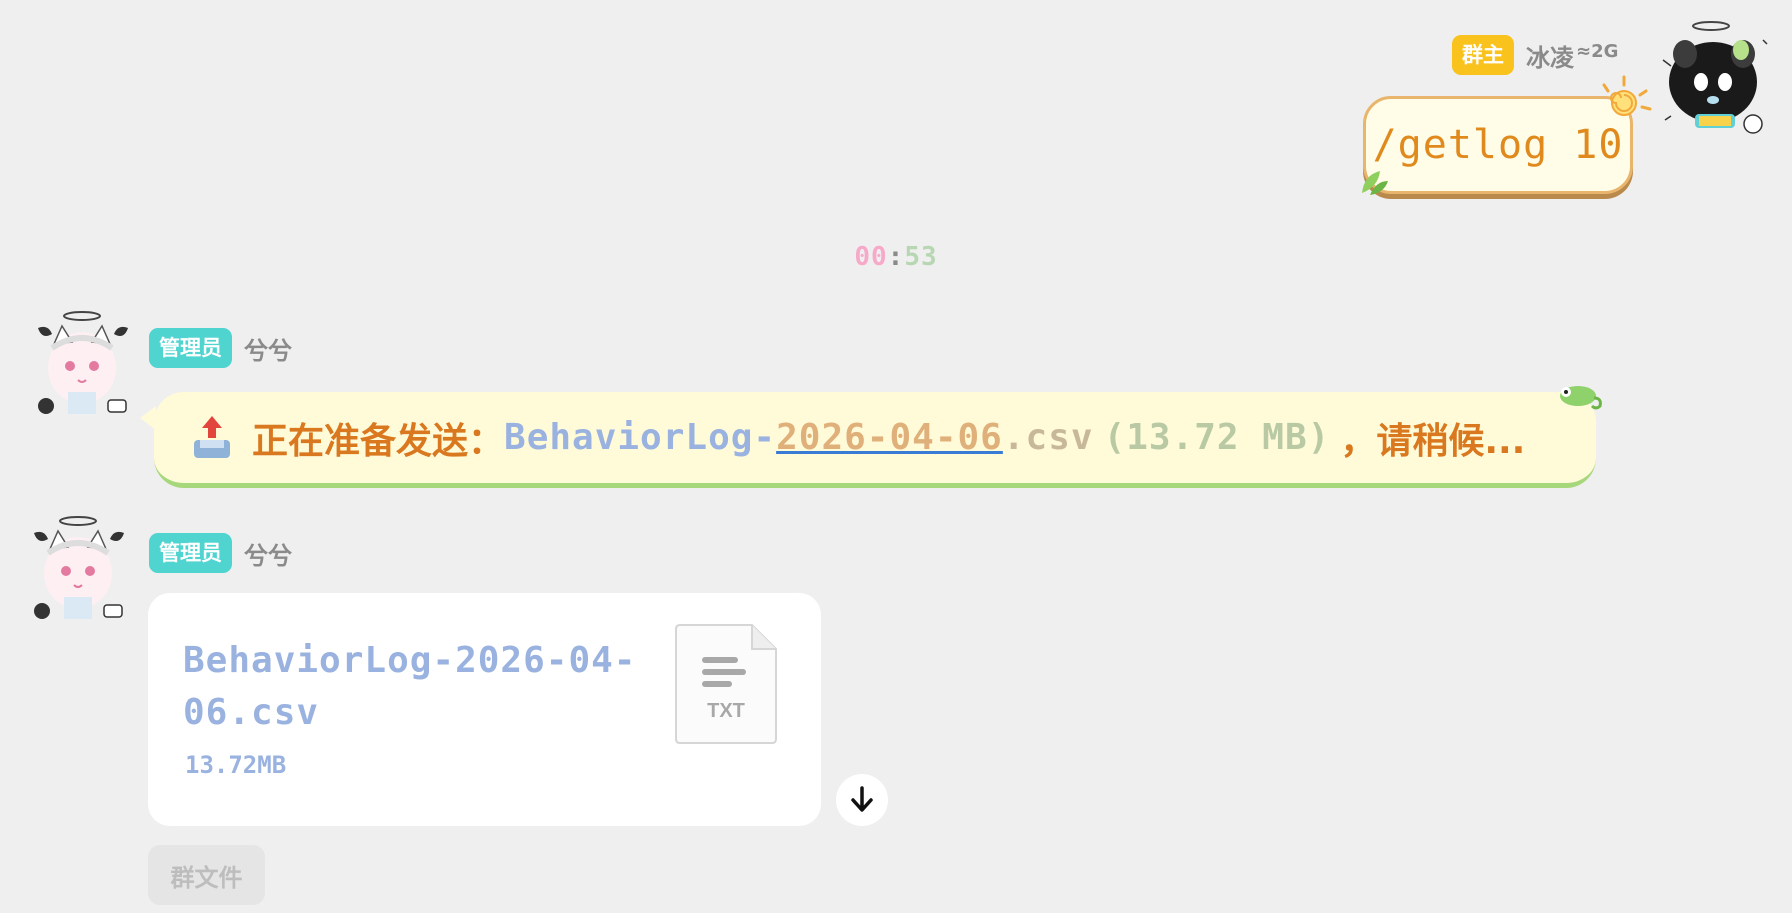 The image size is (1792, 913). What do you see at coordinates (1581, 398) in the screenshot?
I see `chameleon-sticker-icon` at bounding box center [1581, 398].